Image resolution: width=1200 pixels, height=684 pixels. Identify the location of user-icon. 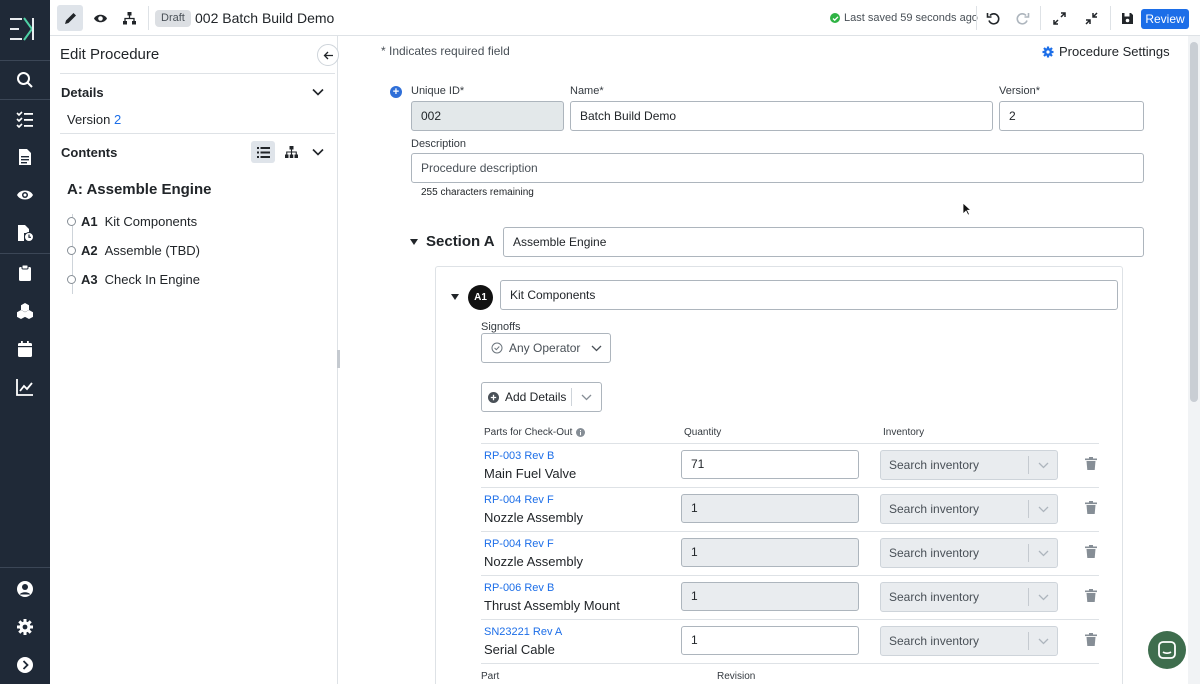
(25, 589).